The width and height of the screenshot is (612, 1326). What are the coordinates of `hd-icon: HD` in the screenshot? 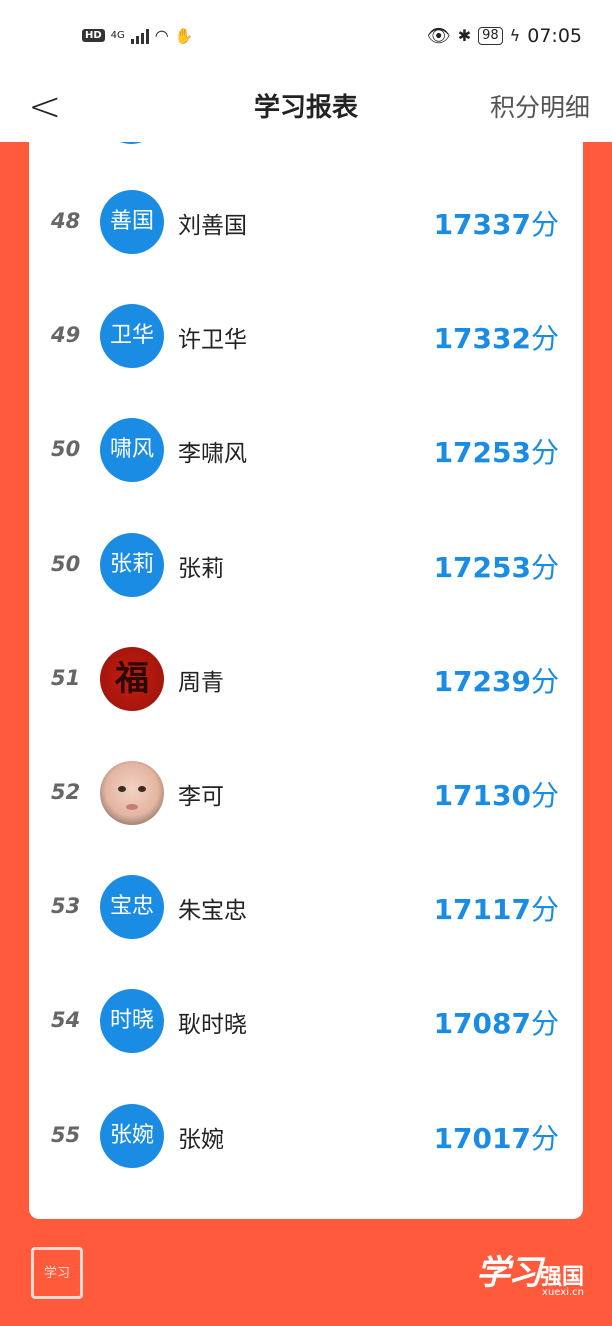 It's located at (93, 35).